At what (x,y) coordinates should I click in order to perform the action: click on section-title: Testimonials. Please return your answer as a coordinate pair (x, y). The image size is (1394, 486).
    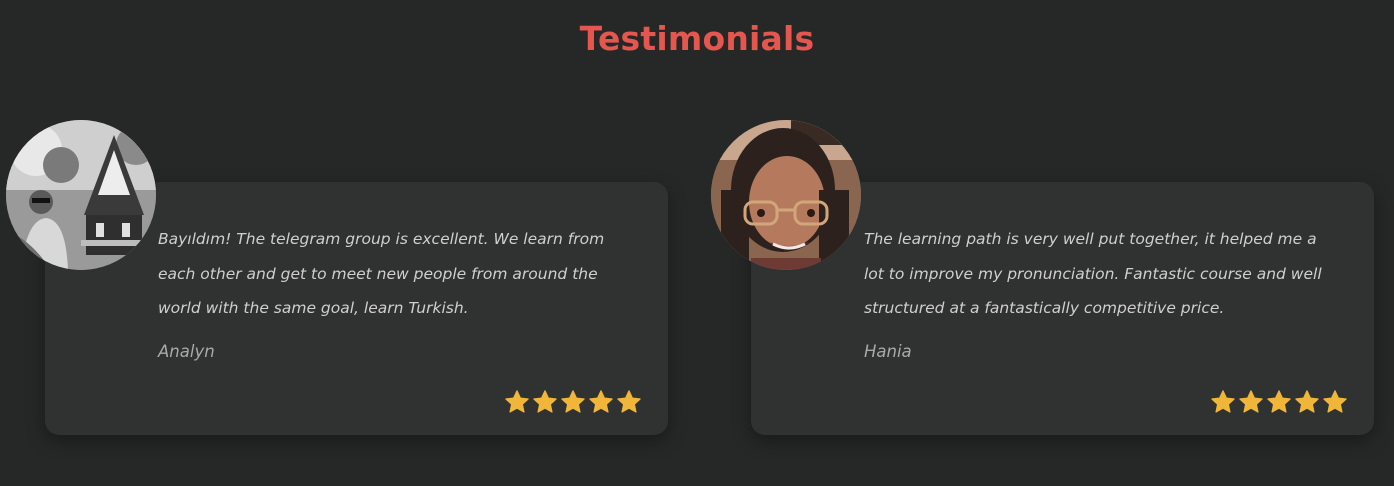
    Looking at the image, I should click on (697, 38).